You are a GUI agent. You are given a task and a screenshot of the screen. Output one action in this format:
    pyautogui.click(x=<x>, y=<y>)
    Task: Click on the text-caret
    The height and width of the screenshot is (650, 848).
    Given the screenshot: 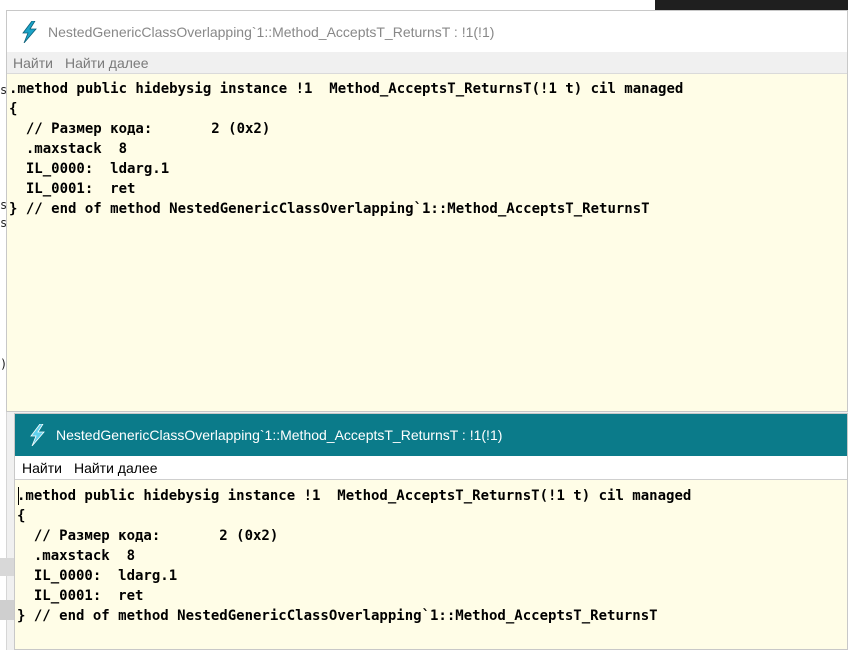 What is the action you would take?
    pyautogui.click(x=18, y=496)
    